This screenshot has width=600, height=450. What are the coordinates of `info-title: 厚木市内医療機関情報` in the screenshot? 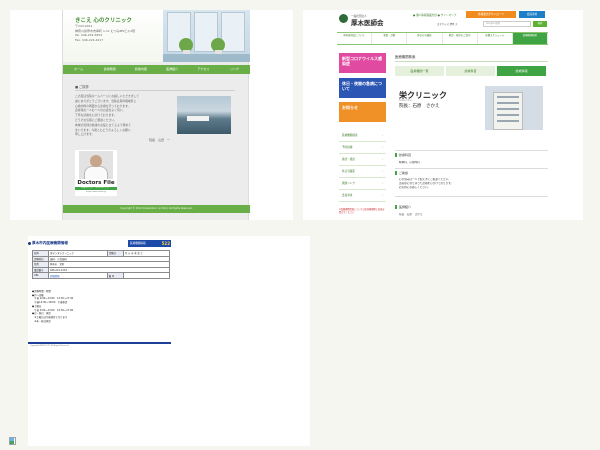 It's located at (50, 243).